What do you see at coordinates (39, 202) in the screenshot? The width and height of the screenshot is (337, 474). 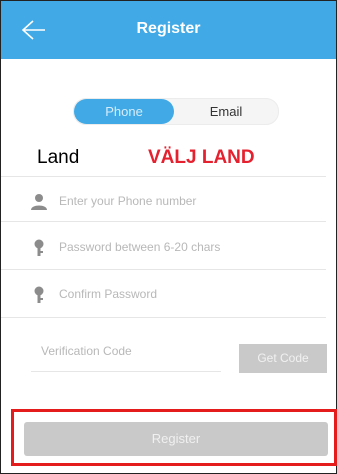 I see `person-icon` at bounding box center [39, 202].